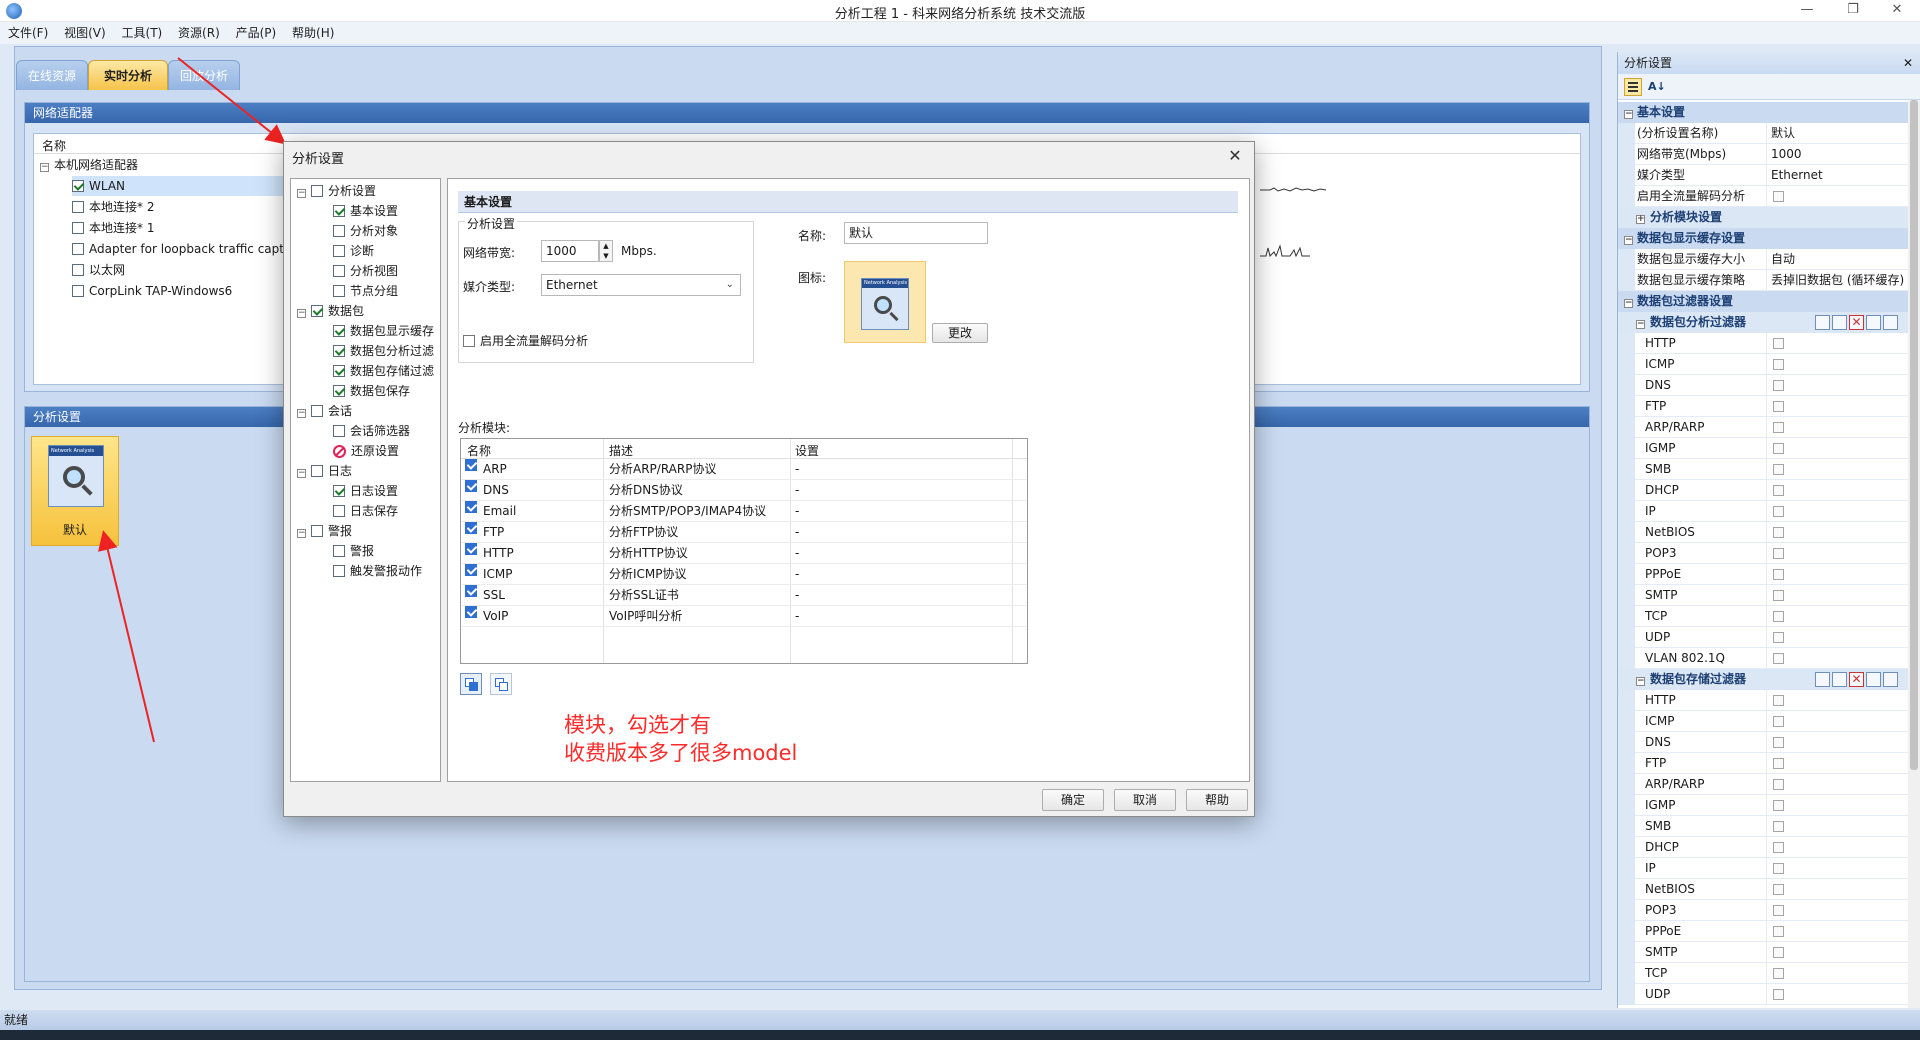 The width and height of the screenshot is (1920, 1040). Describe the element at coordinates (1235, 156) in the screenshot. I see `dialog-close-icon: ✕` at that location.